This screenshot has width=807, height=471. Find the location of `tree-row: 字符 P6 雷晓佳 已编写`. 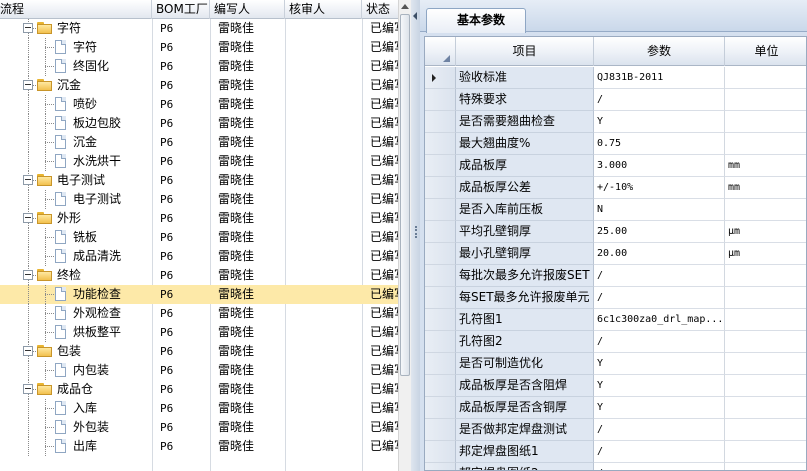

tree-row: 字符 P6 雷晓佳 已编写 is located at coordinates (199, 47).